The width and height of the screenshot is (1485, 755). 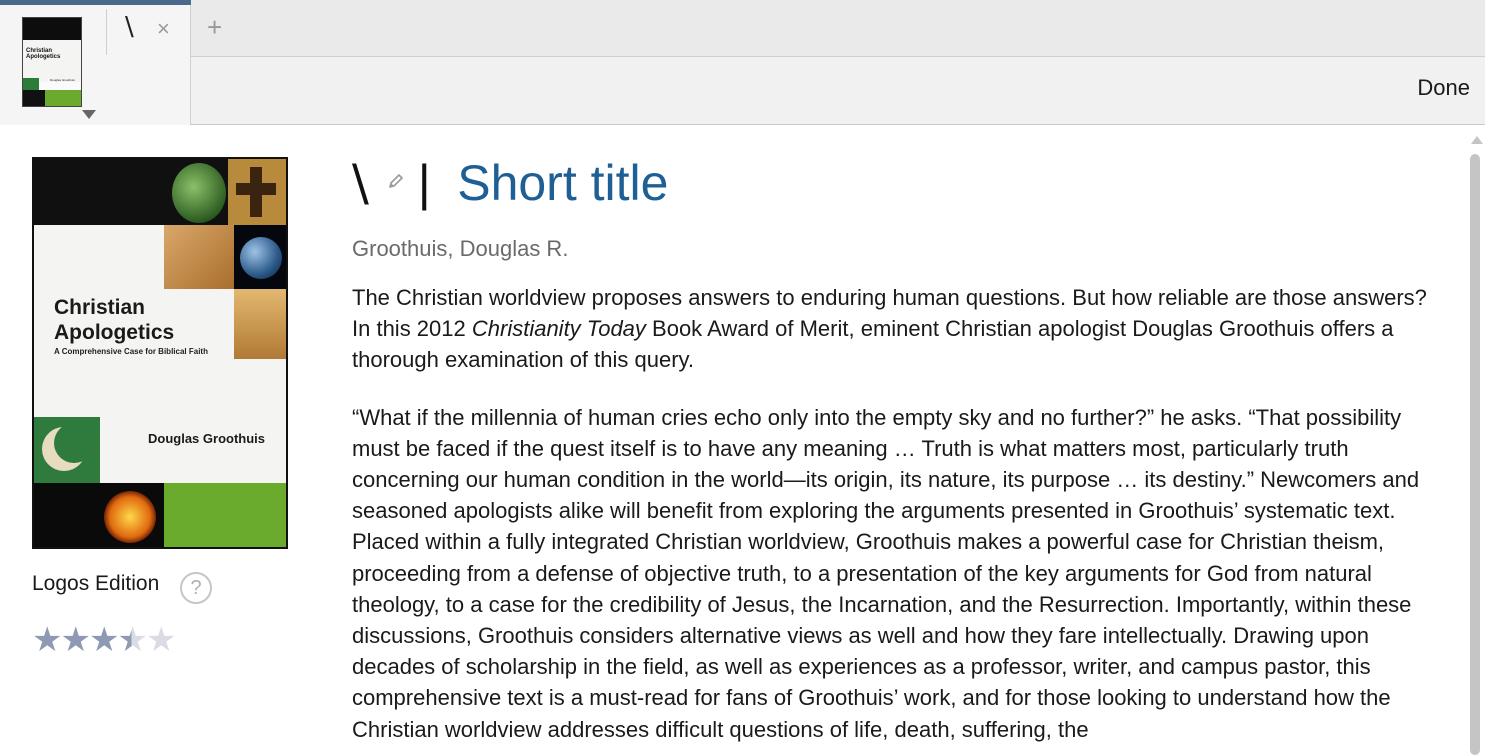 I want to click on cover-subtitle: A Comprehensive Case for Biblical Faith, so click(x=131, y=351).